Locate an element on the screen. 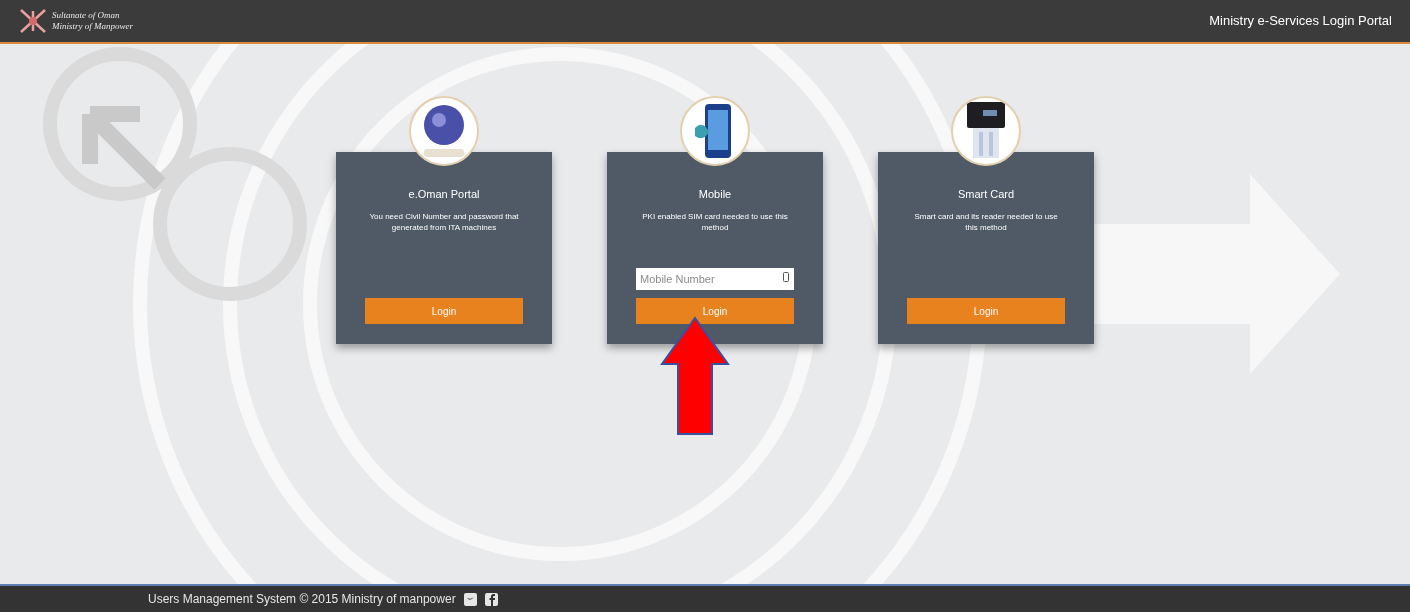  card-title: Mobile is located at coordinates (715, 194).